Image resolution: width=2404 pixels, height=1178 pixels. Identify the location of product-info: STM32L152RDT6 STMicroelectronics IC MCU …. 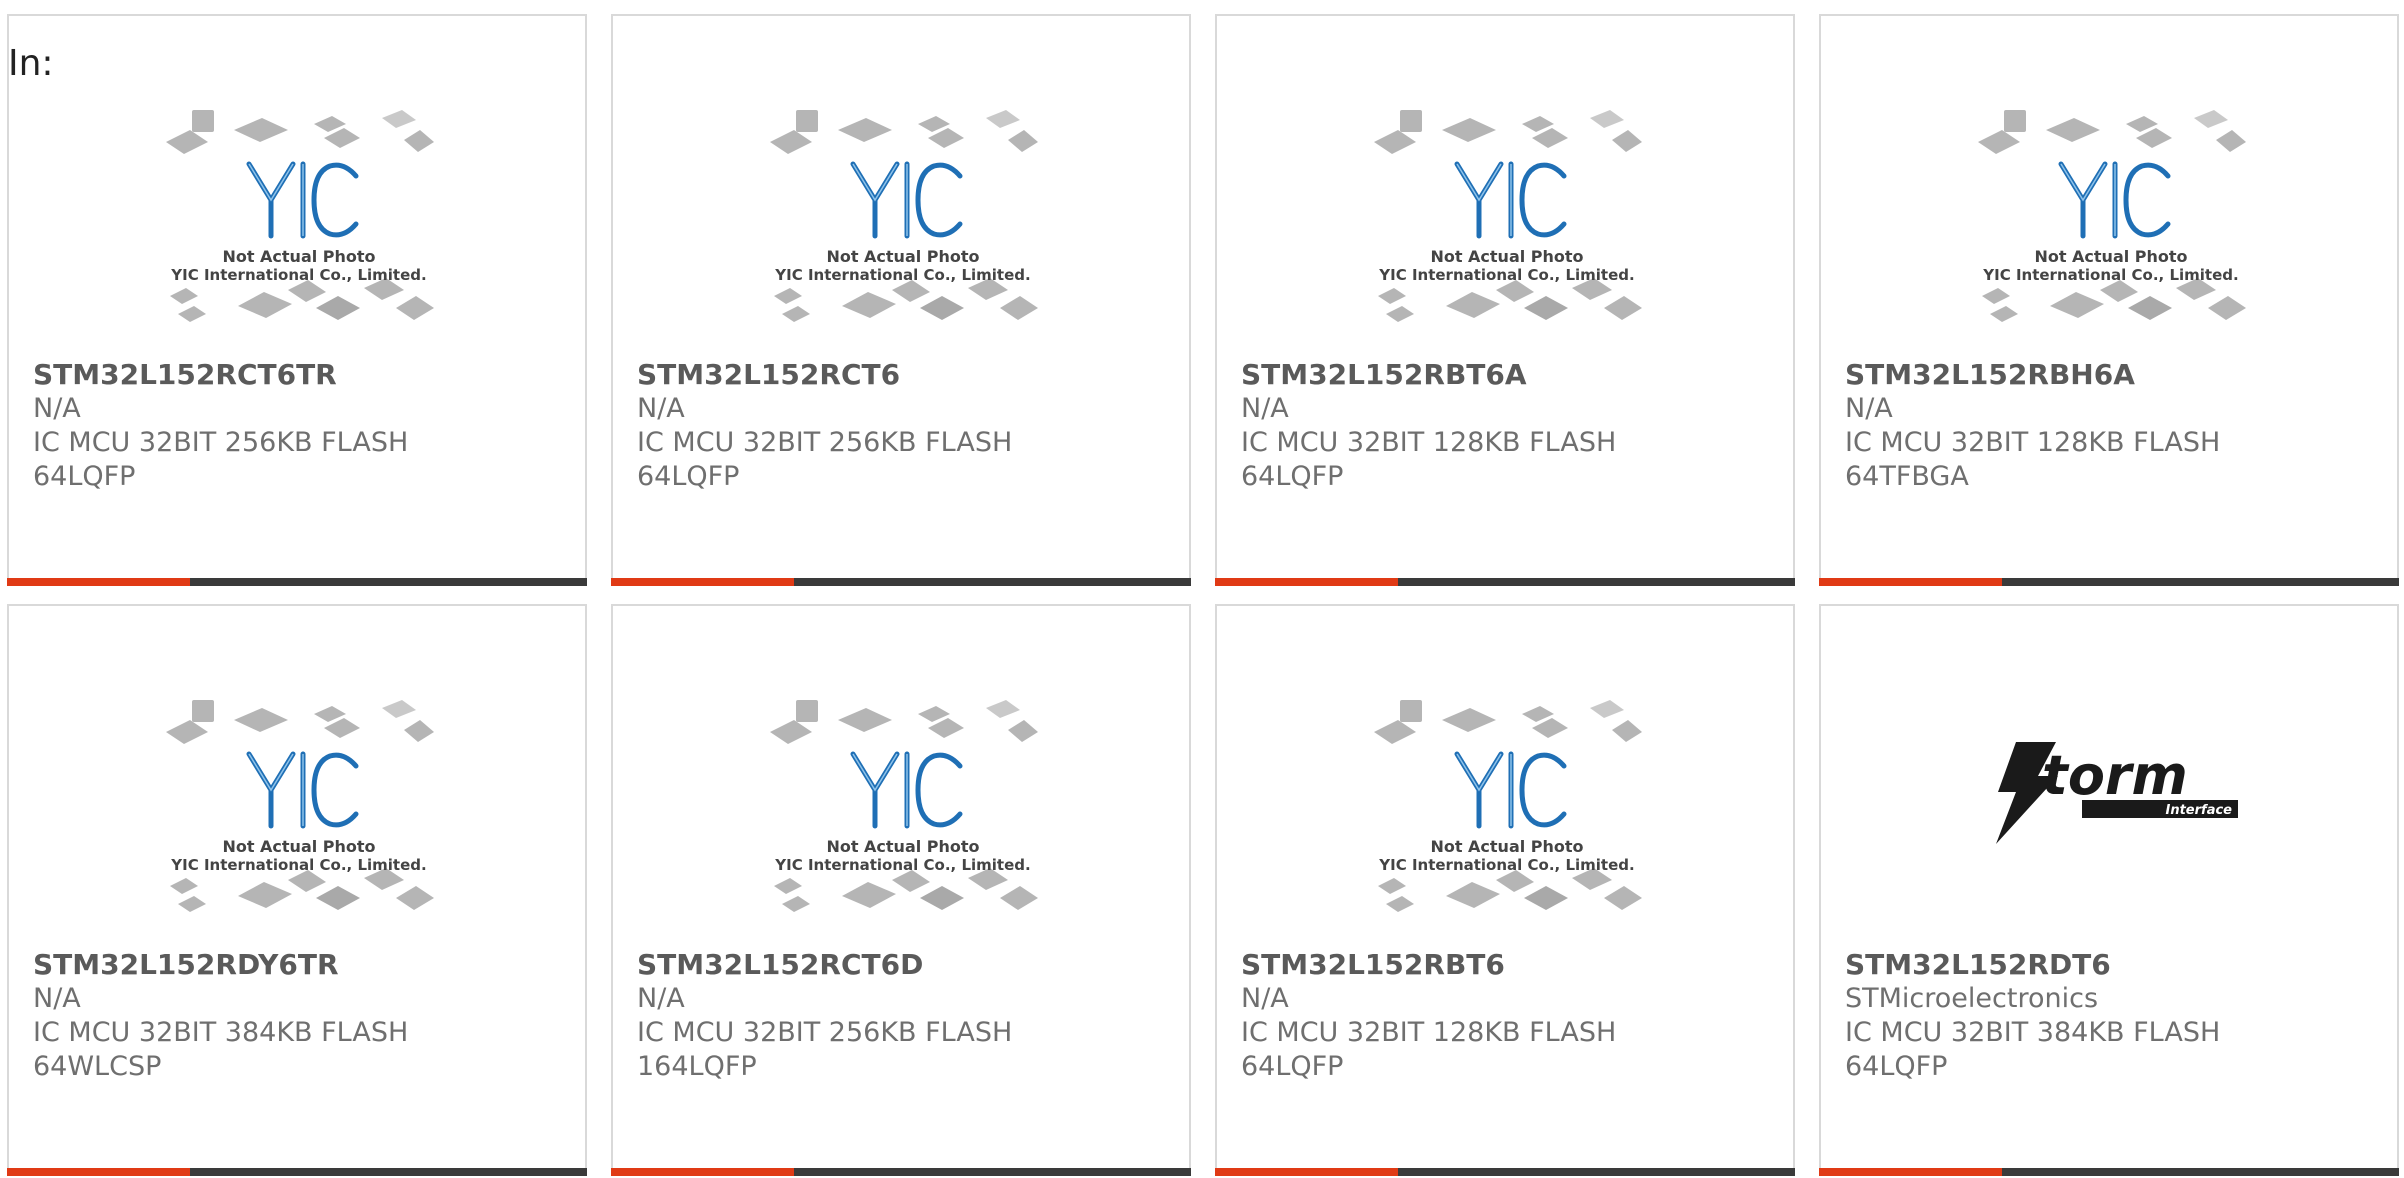
(2113, 1016).